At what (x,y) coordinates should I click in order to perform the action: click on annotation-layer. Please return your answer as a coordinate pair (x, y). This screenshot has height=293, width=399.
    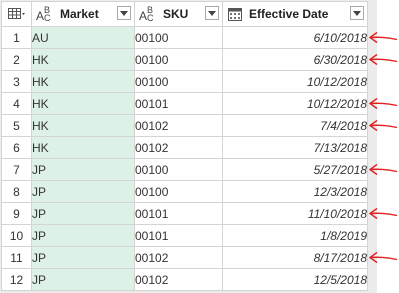
    Looking at the image, I should click on (383, 147).